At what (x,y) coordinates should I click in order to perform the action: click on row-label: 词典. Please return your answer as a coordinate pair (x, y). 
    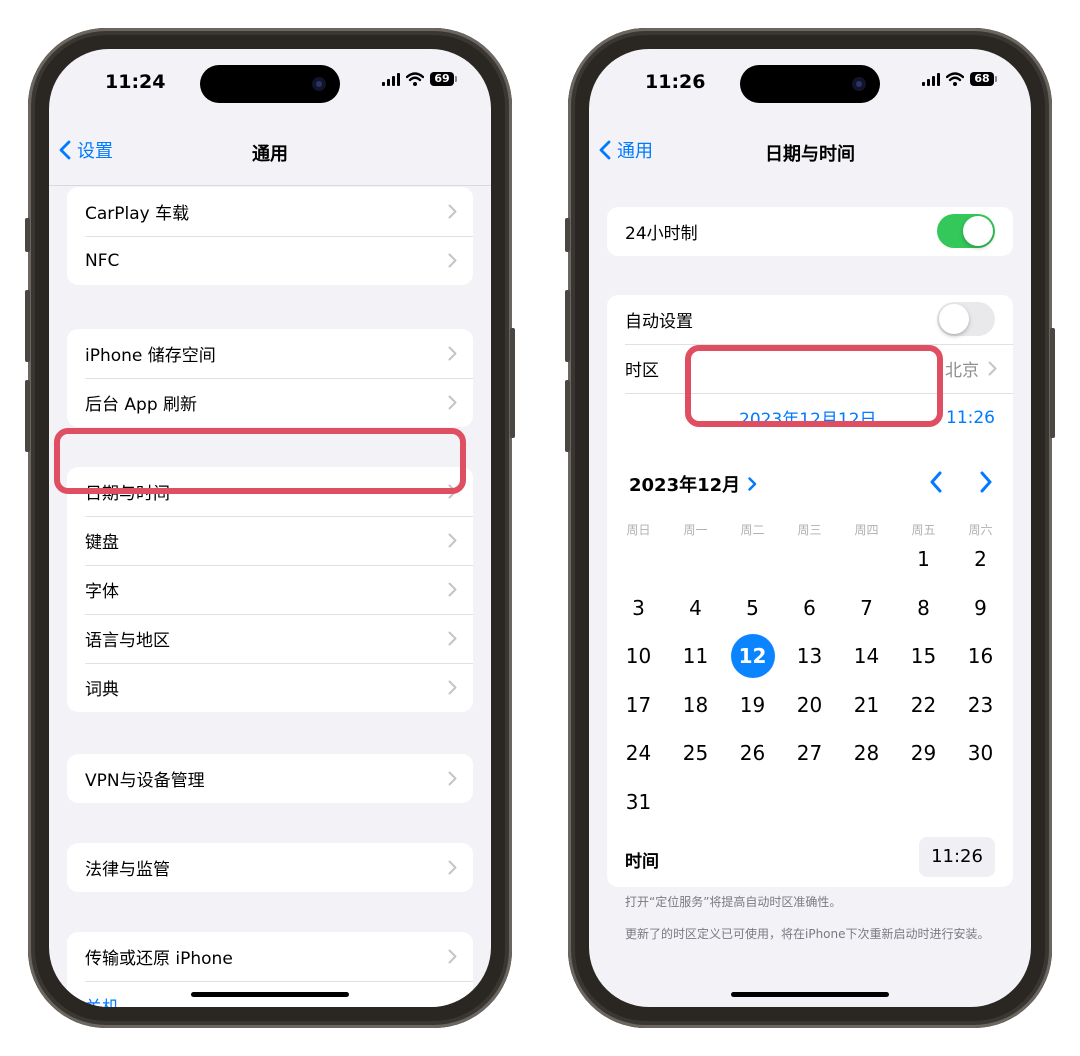
    Looking at the image, I should click on (102, 690).